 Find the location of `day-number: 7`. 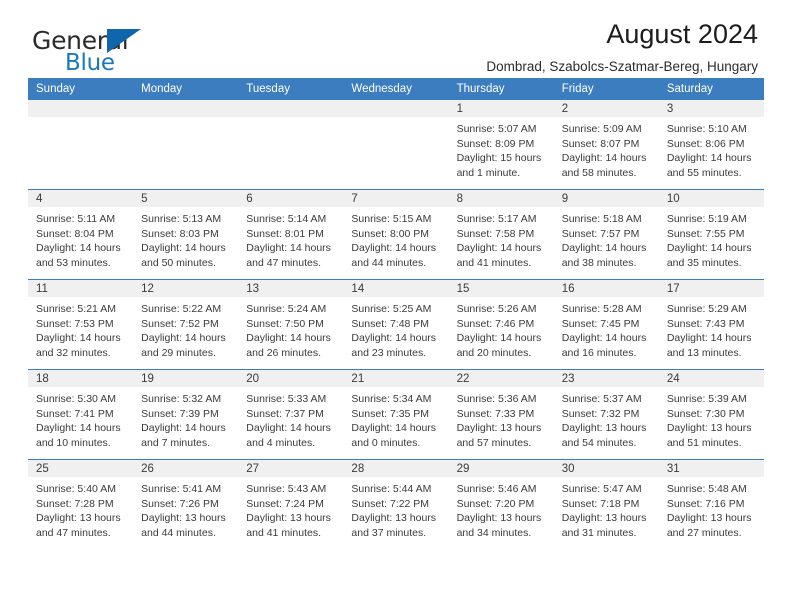

day-number: 7 is located at coordinates (396, 198).